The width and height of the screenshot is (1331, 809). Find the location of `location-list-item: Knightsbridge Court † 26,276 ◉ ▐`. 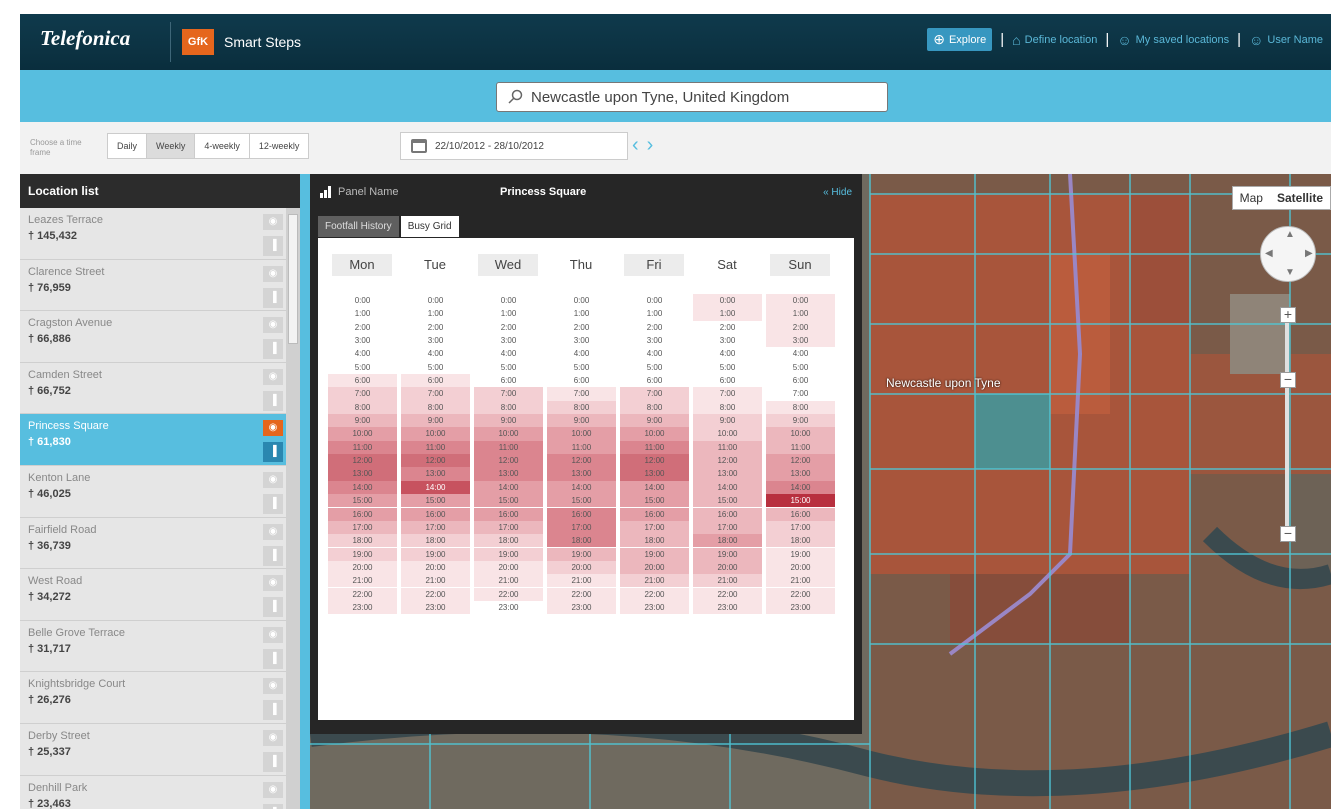

location-list-item: Knightsbridge Court † 26,276 ◉ ▐ is located at coordinates (160, 698).